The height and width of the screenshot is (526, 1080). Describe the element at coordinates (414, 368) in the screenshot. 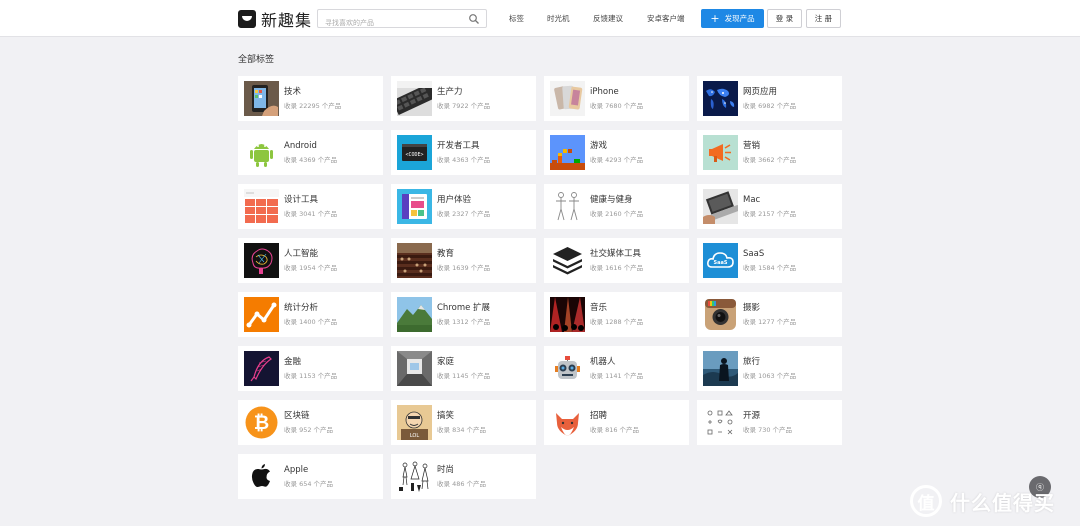

I see `room-interior-icon` at that location.